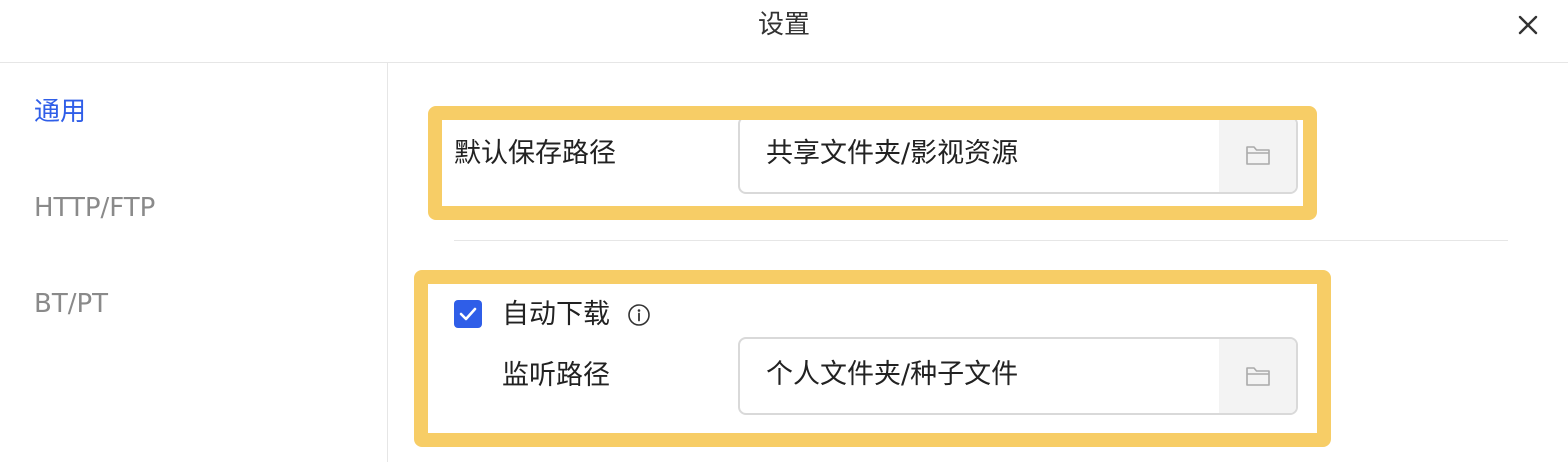 This screenshot has width=1568, height=462. I want to click on sidebar-item-bt-pt: BT/PT, so click(71, 304).